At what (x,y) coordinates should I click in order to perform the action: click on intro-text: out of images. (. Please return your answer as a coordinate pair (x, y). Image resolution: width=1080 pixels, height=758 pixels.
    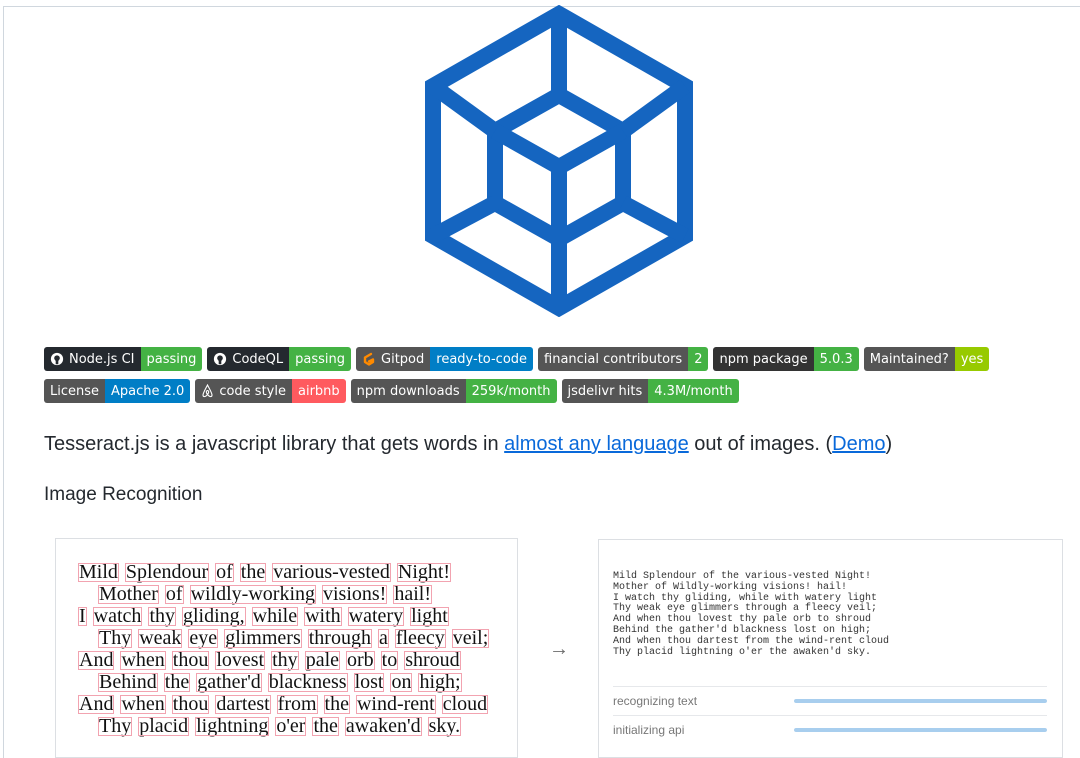
    Looking at the image, I should click on (760, 444).